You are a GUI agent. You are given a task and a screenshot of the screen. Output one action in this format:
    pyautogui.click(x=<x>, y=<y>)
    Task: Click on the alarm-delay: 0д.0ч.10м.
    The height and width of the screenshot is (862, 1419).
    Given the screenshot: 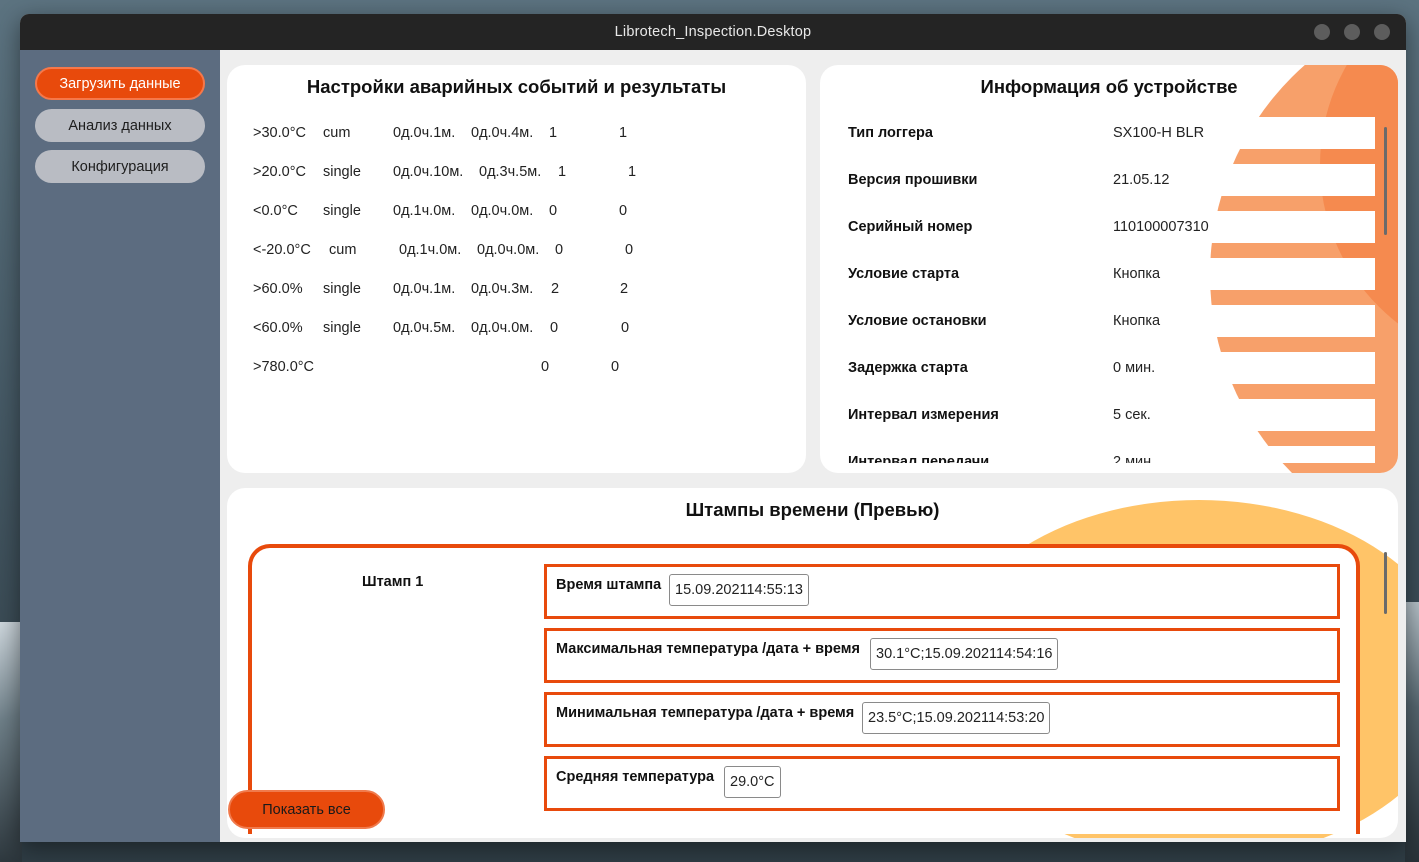 What is the action you would take?
    pyautogui.click(x=428, y=172)
    